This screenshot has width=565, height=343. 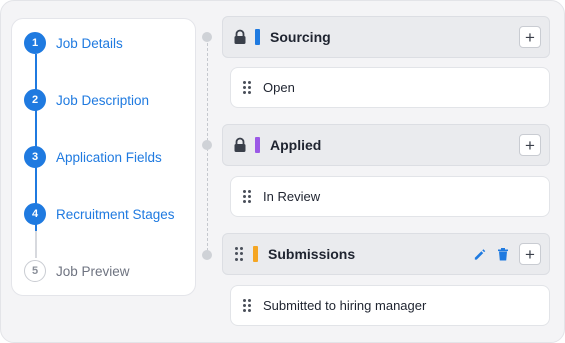 I want to click on status-label: Submitted to hiring manager, so click(x=345, y=305).